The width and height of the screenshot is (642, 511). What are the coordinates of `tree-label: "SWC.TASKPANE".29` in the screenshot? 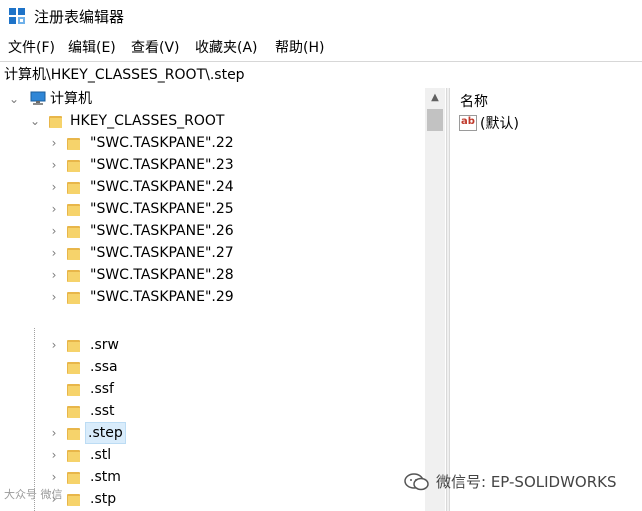 It's located at (162, 297).